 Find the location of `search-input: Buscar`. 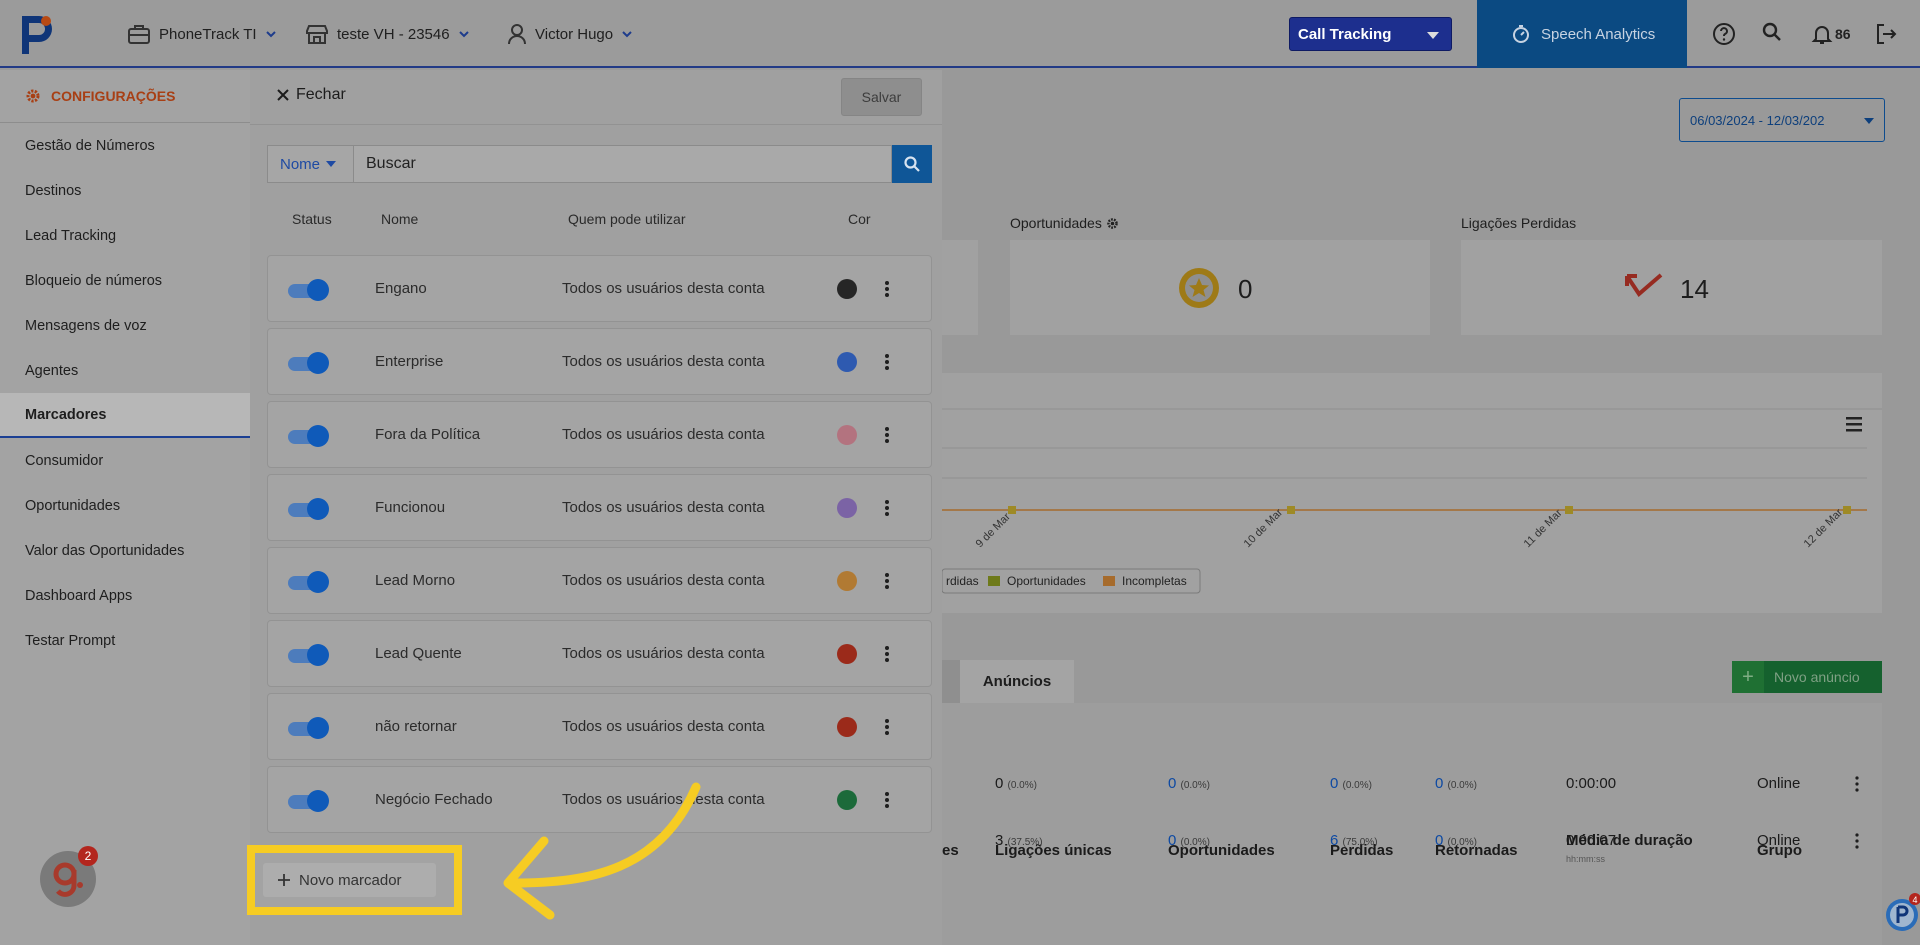

search-input: Buscar is located at coordinates (622, 164).